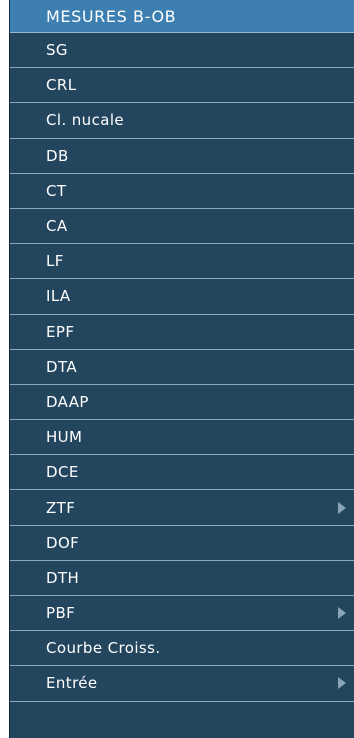  I want to click on menu-item-daap: DAAP, so click(182, 403).